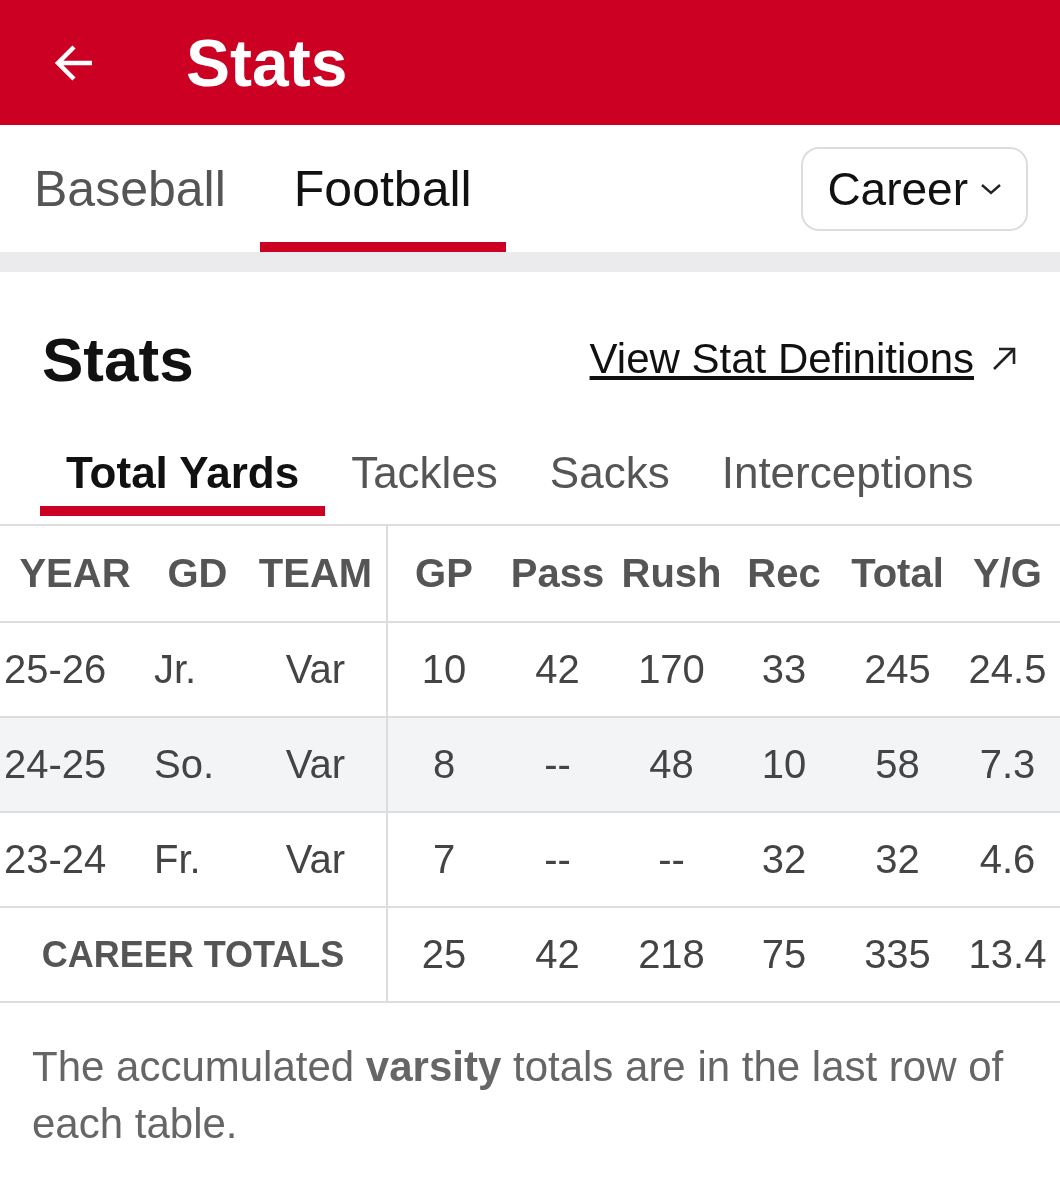 This screenshot has width=1060, height=1200. I want to click on column-header: Y/G, so click(1007, 573).